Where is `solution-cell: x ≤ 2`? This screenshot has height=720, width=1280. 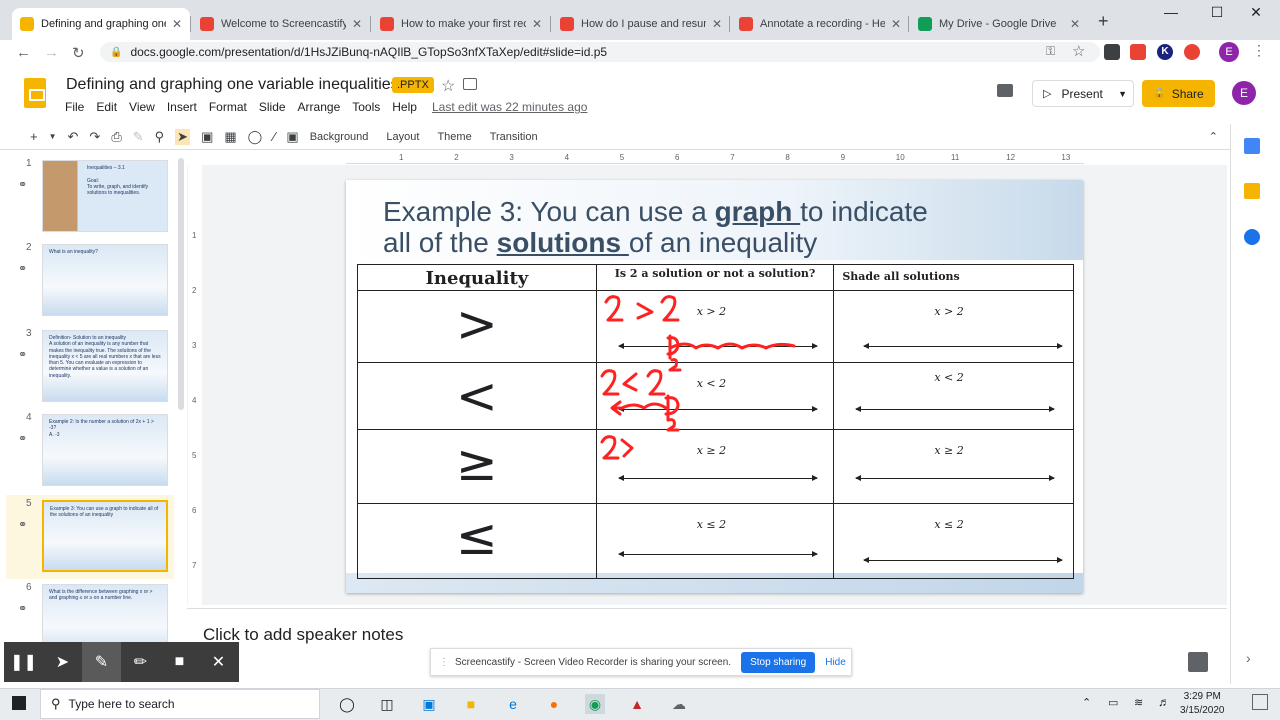
solution-cell: x ≤ 2 is located at coordinates (715, 541).